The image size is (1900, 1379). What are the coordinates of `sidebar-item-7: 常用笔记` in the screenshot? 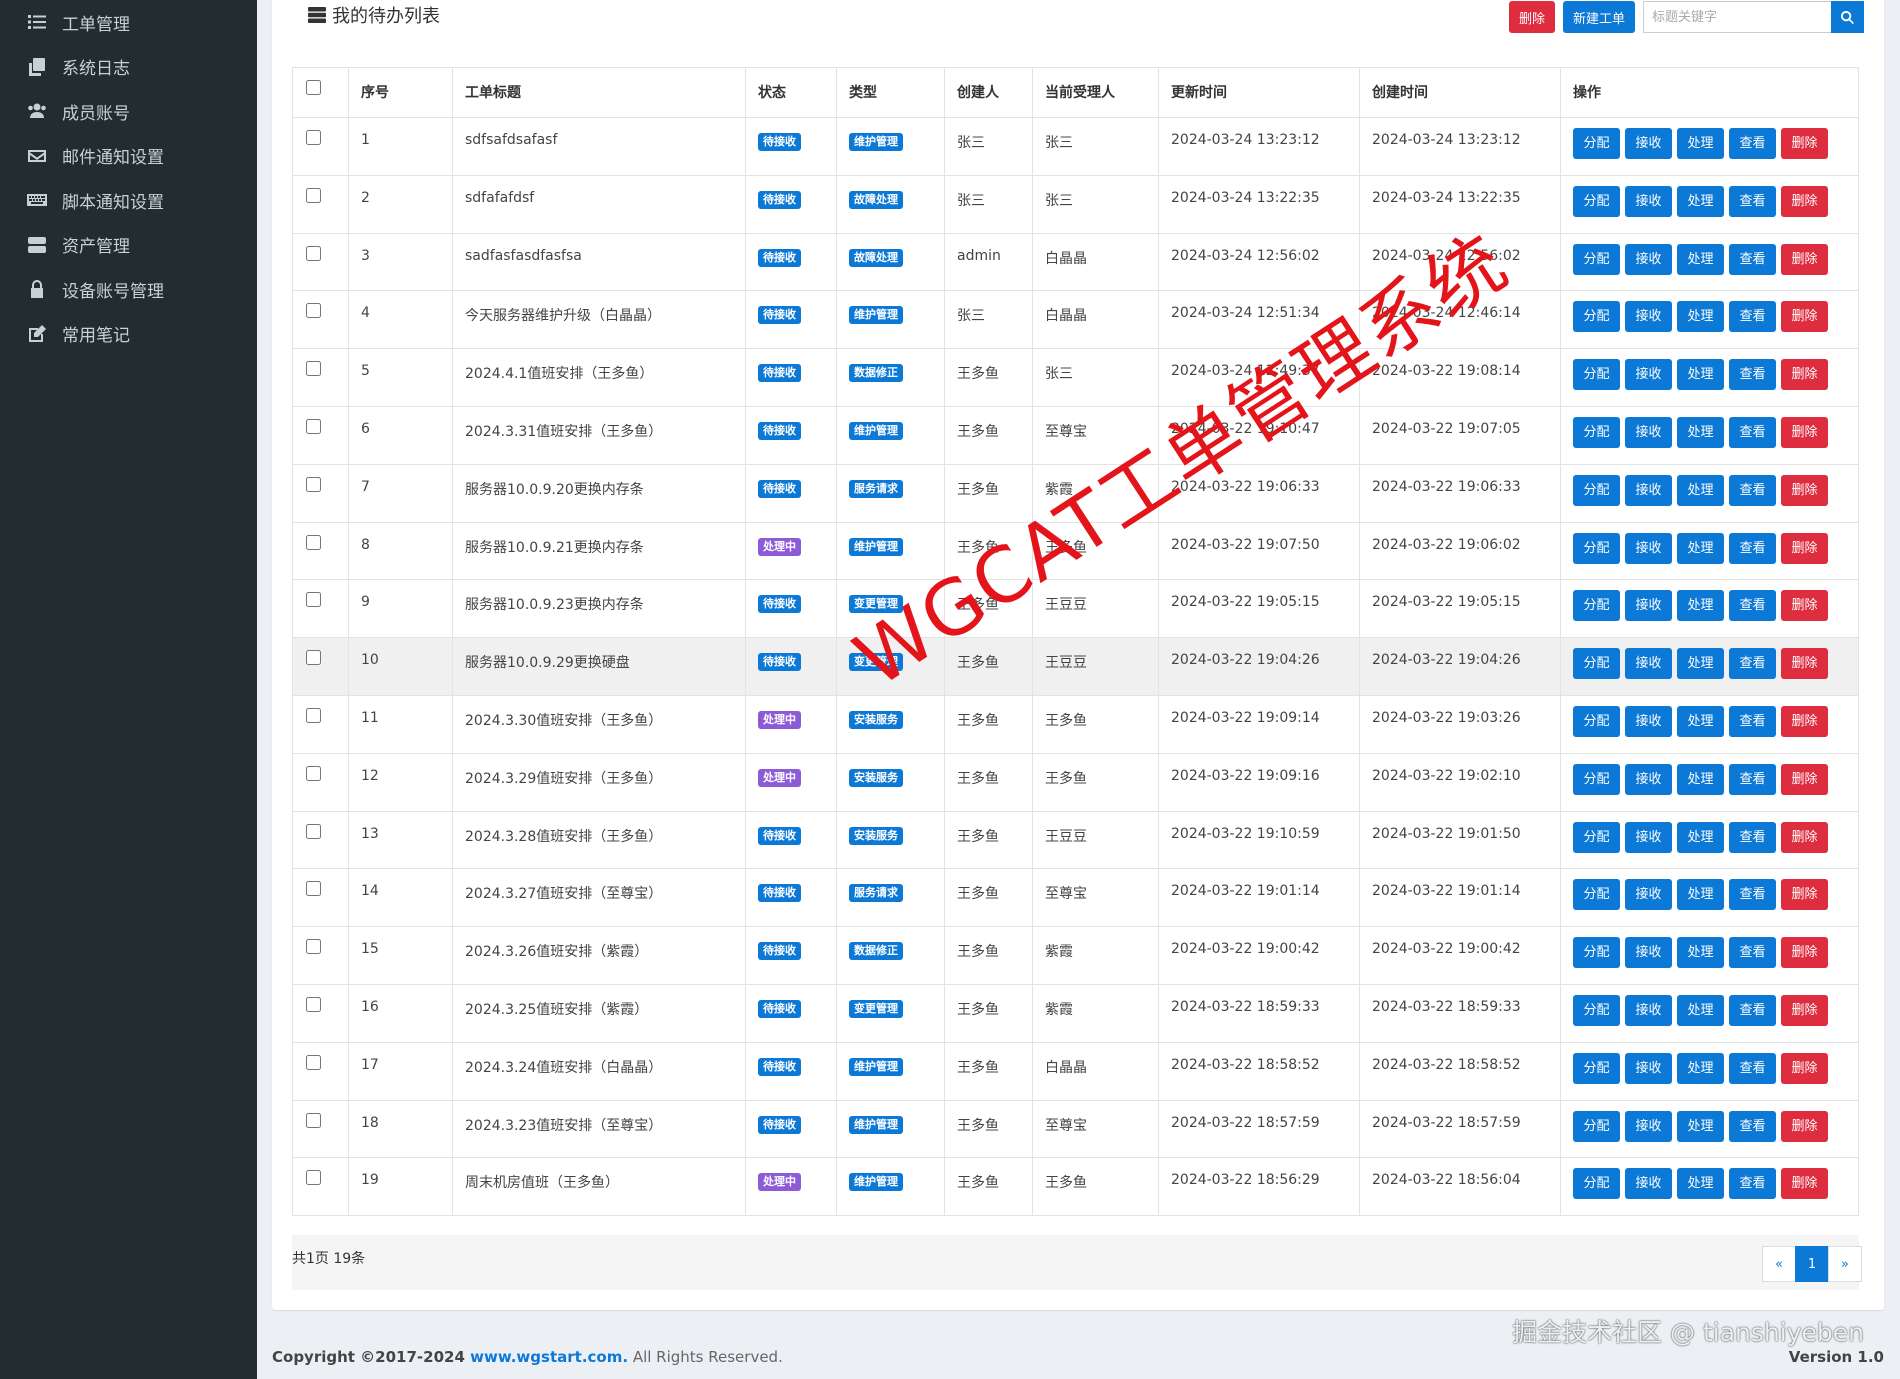 It's located at (128, 334).